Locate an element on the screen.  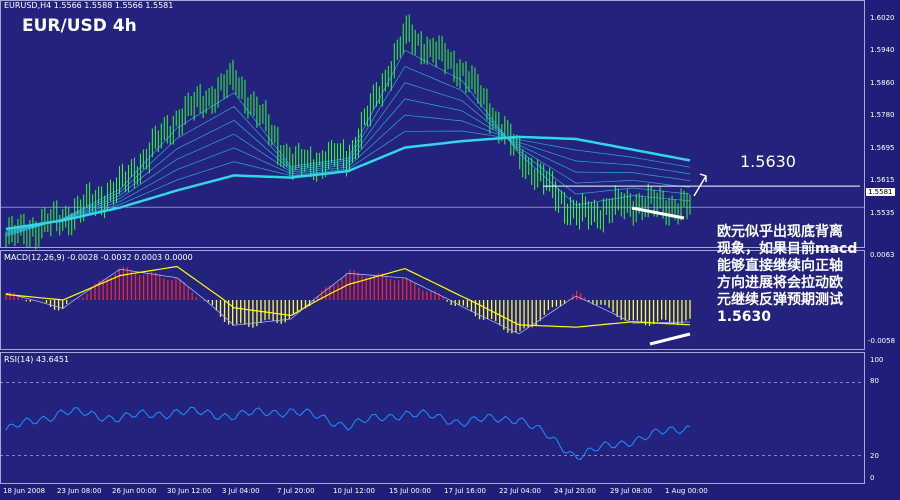
rsi-tick: 0 is located at coordinates (872, 478).